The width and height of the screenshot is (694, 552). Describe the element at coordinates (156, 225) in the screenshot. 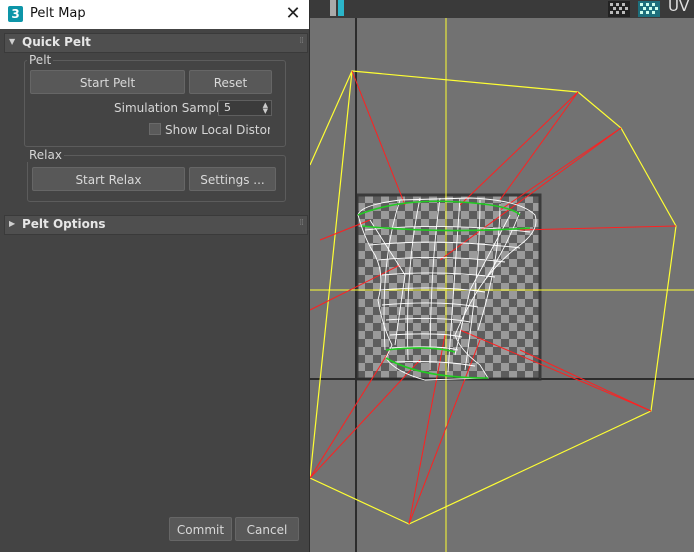

I see `rollout-pelt-options: ▶ Pelt Options ⁞⁞` at that location.